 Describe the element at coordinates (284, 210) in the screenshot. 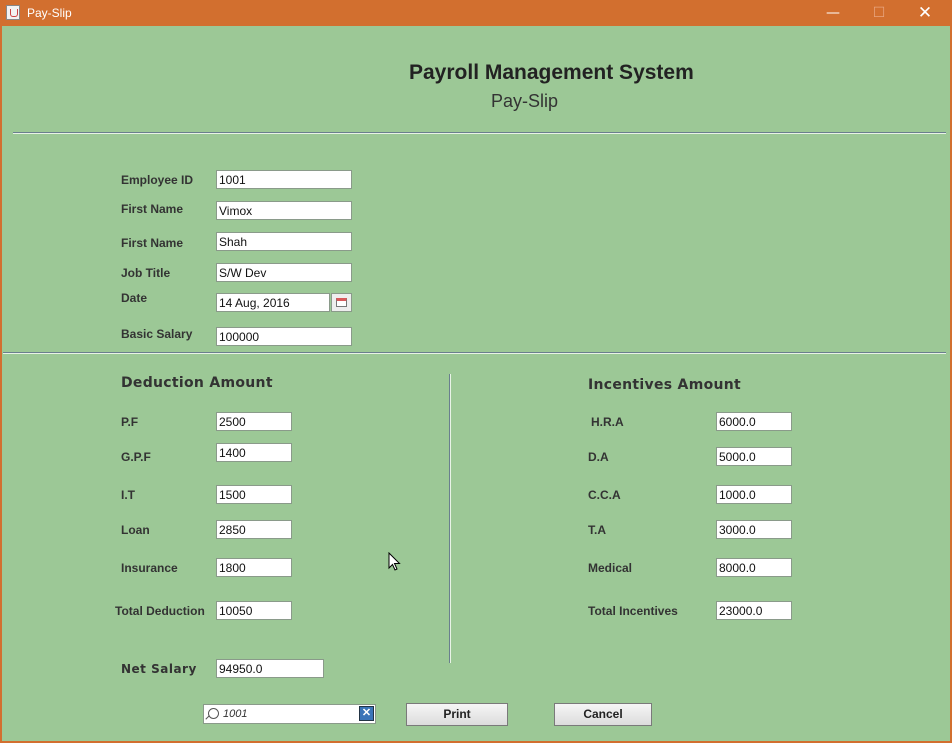

I see `first-name-field: Vimox` at that location.